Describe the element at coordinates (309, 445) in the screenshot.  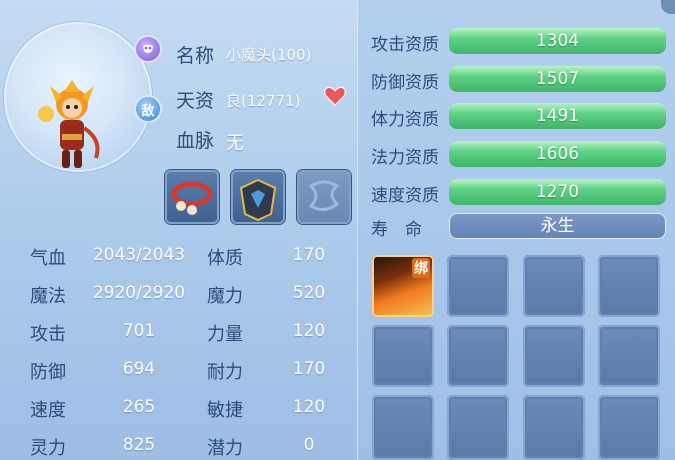
I see `attribute-value: 0` at that location.